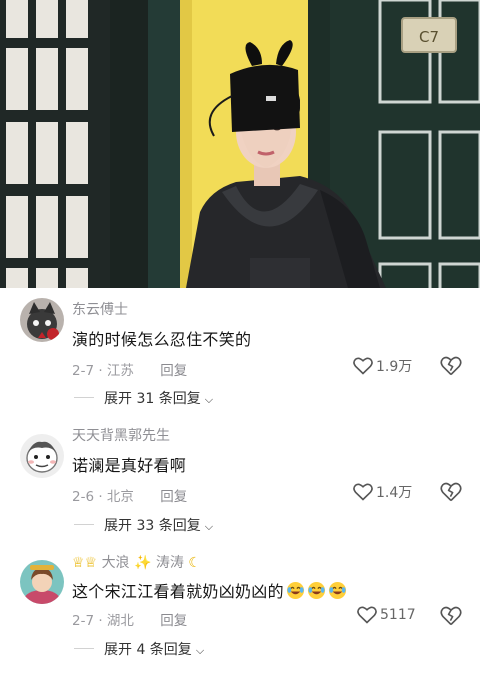 The width and height of the screenshot is (480, 674). I want to click on door-plate-text: C7, so click(429, 37).